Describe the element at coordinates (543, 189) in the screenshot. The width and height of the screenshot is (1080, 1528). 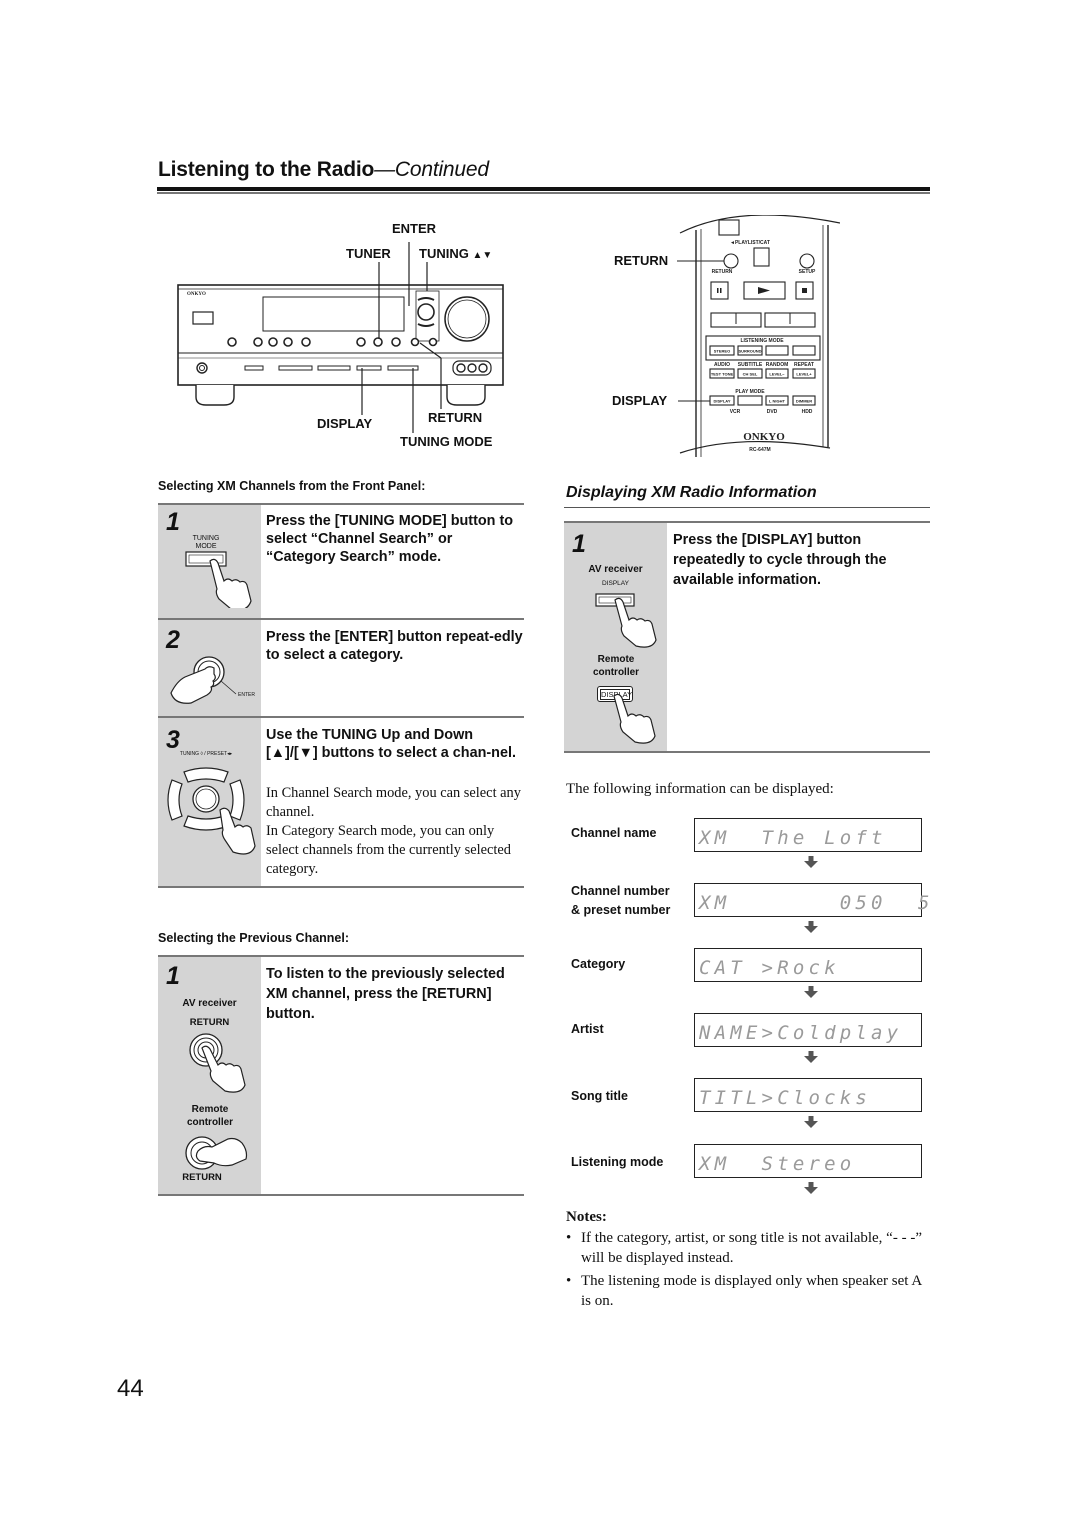
I see `title-rule` at that location.